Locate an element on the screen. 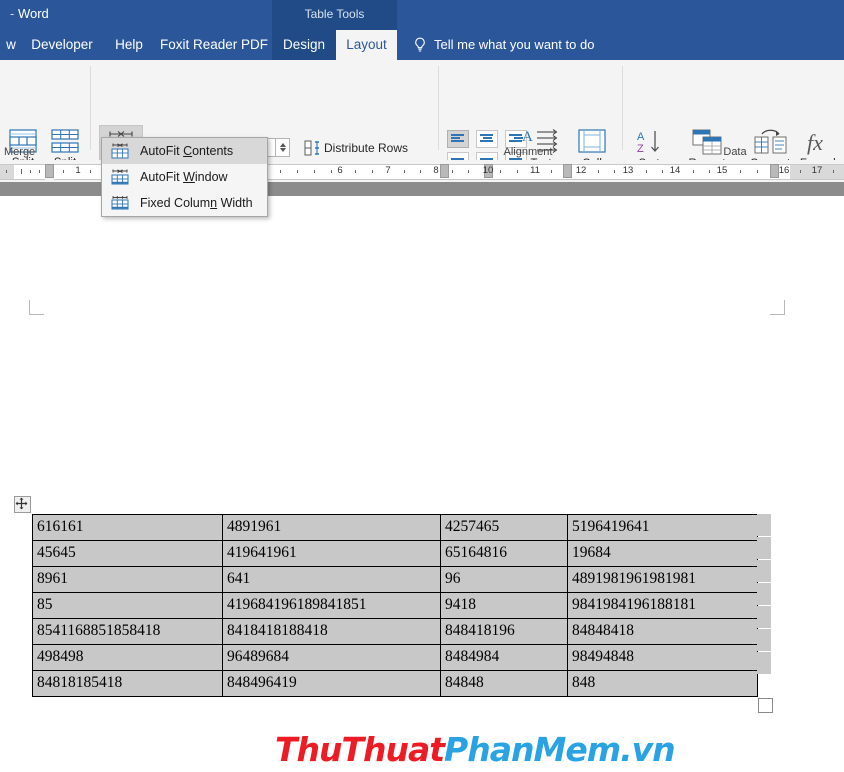 Image resolution: width=844 pixels, height=772 pixels. ruler-number-1: 1 is located at coordinates (78, 170).